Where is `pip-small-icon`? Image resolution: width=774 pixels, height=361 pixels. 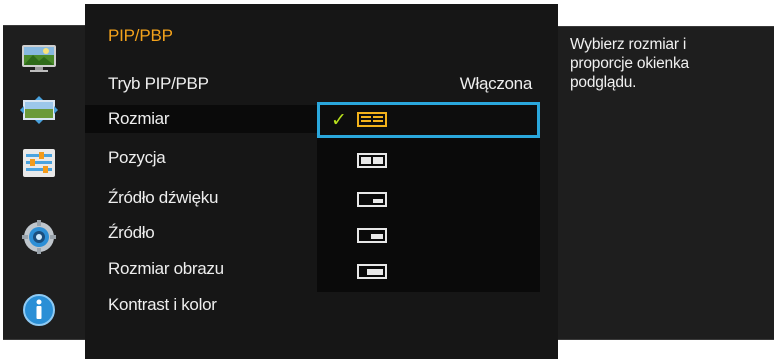 pip-small-icon is located at coordinates (372, 199).